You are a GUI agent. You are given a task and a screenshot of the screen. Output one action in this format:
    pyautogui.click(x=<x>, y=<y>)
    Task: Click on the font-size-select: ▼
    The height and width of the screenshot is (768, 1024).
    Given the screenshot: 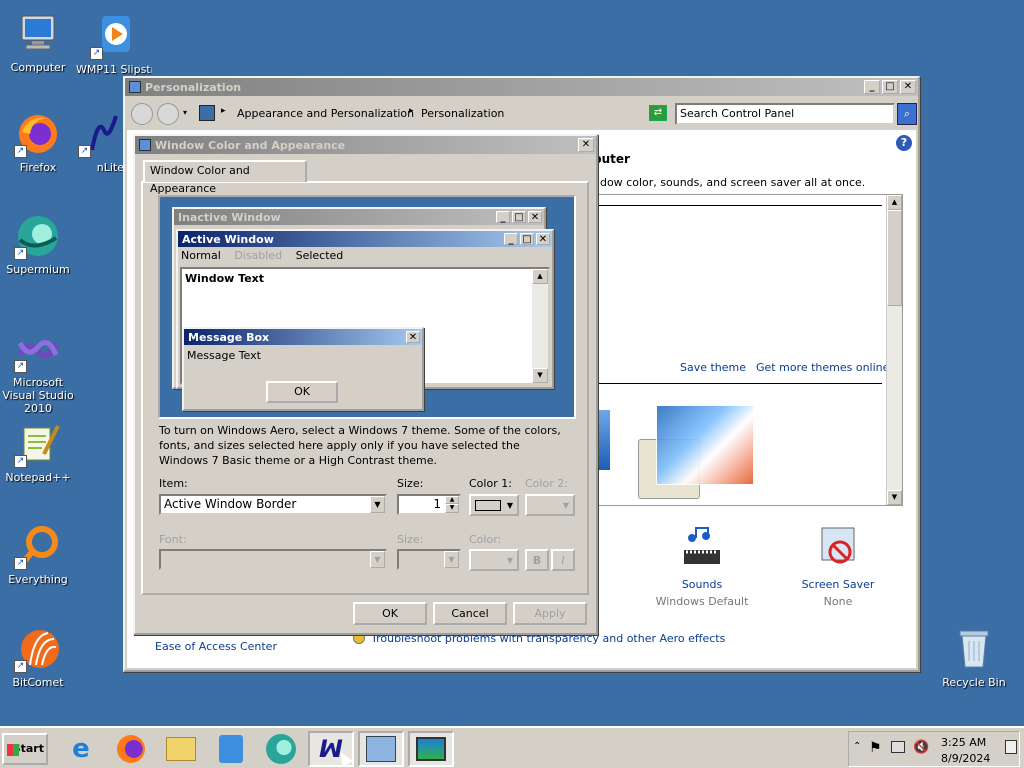 What is the action you would take?
    pyautogui.click(x=429, y=559)
    